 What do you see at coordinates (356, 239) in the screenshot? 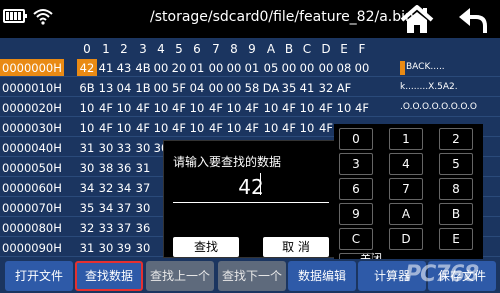
I see `keypad-key-C: C` at bounding box center [356, 239].